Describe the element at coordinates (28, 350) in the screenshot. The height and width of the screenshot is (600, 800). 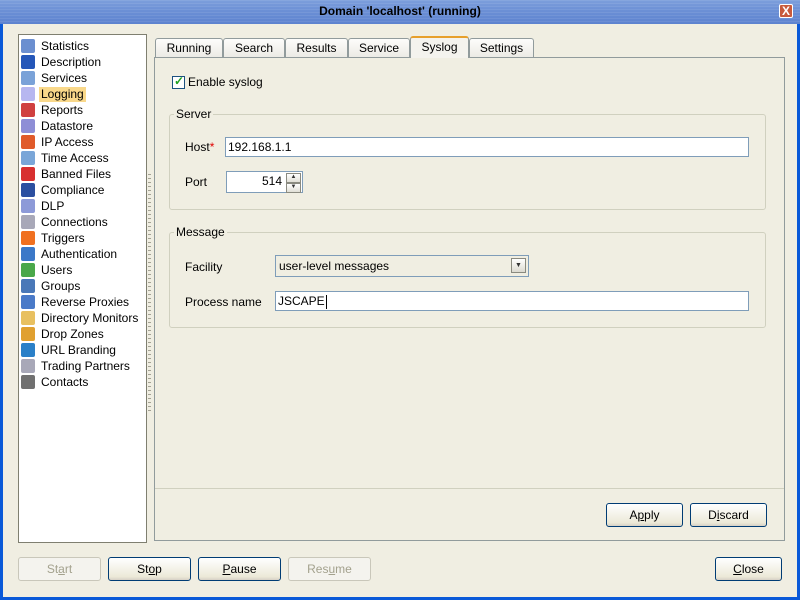
I see `globe-icon` at that location.